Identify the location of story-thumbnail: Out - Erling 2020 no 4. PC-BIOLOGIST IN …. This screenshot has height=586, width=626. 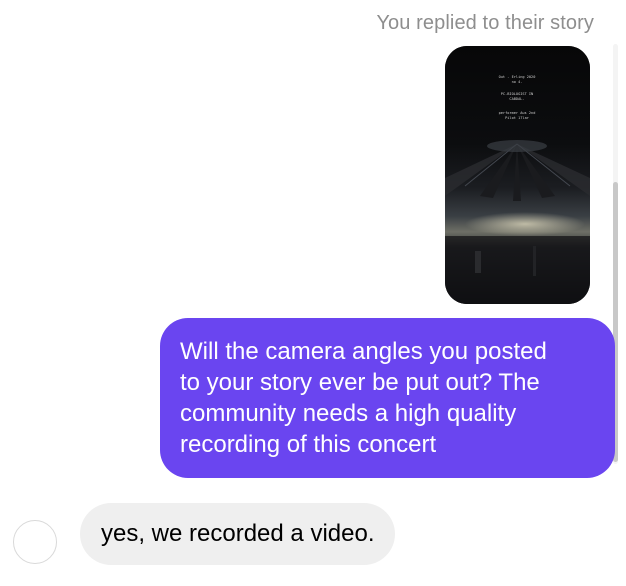
(517, 175).